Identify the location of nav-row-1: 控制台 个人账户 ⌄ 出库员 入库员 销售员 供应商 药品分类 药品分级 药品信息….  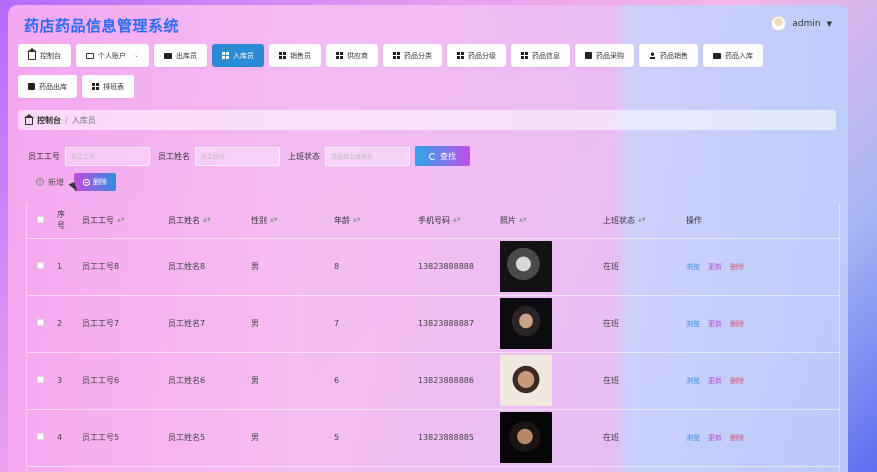
(391, 55).